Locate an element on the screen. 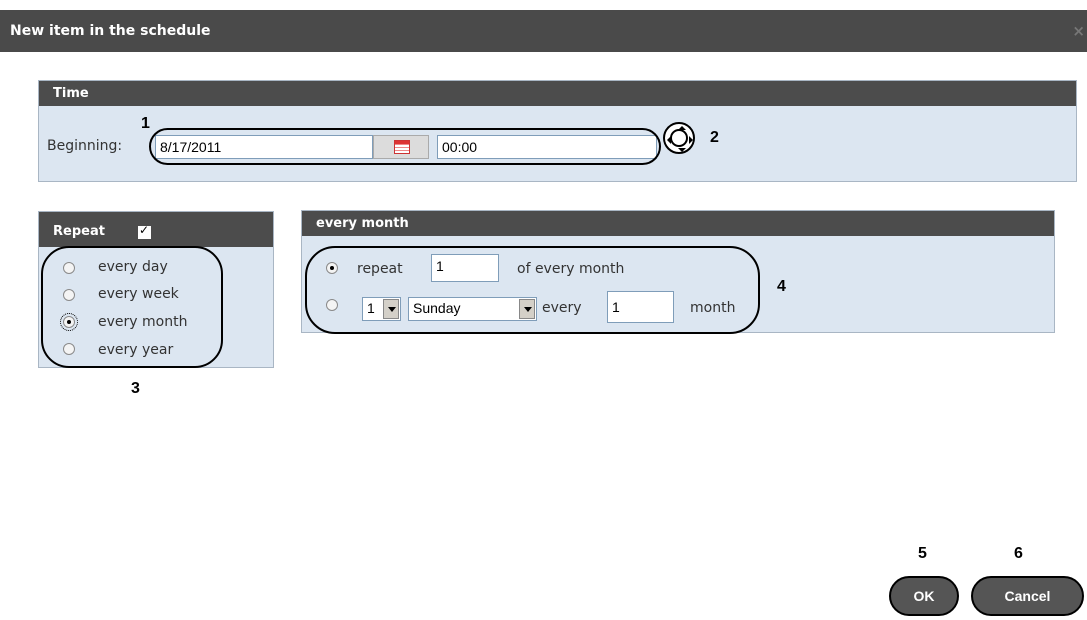 The height and width of the screenshot is (620, 1087). option-every-day-label: every day is located at coordinates (133, 267).